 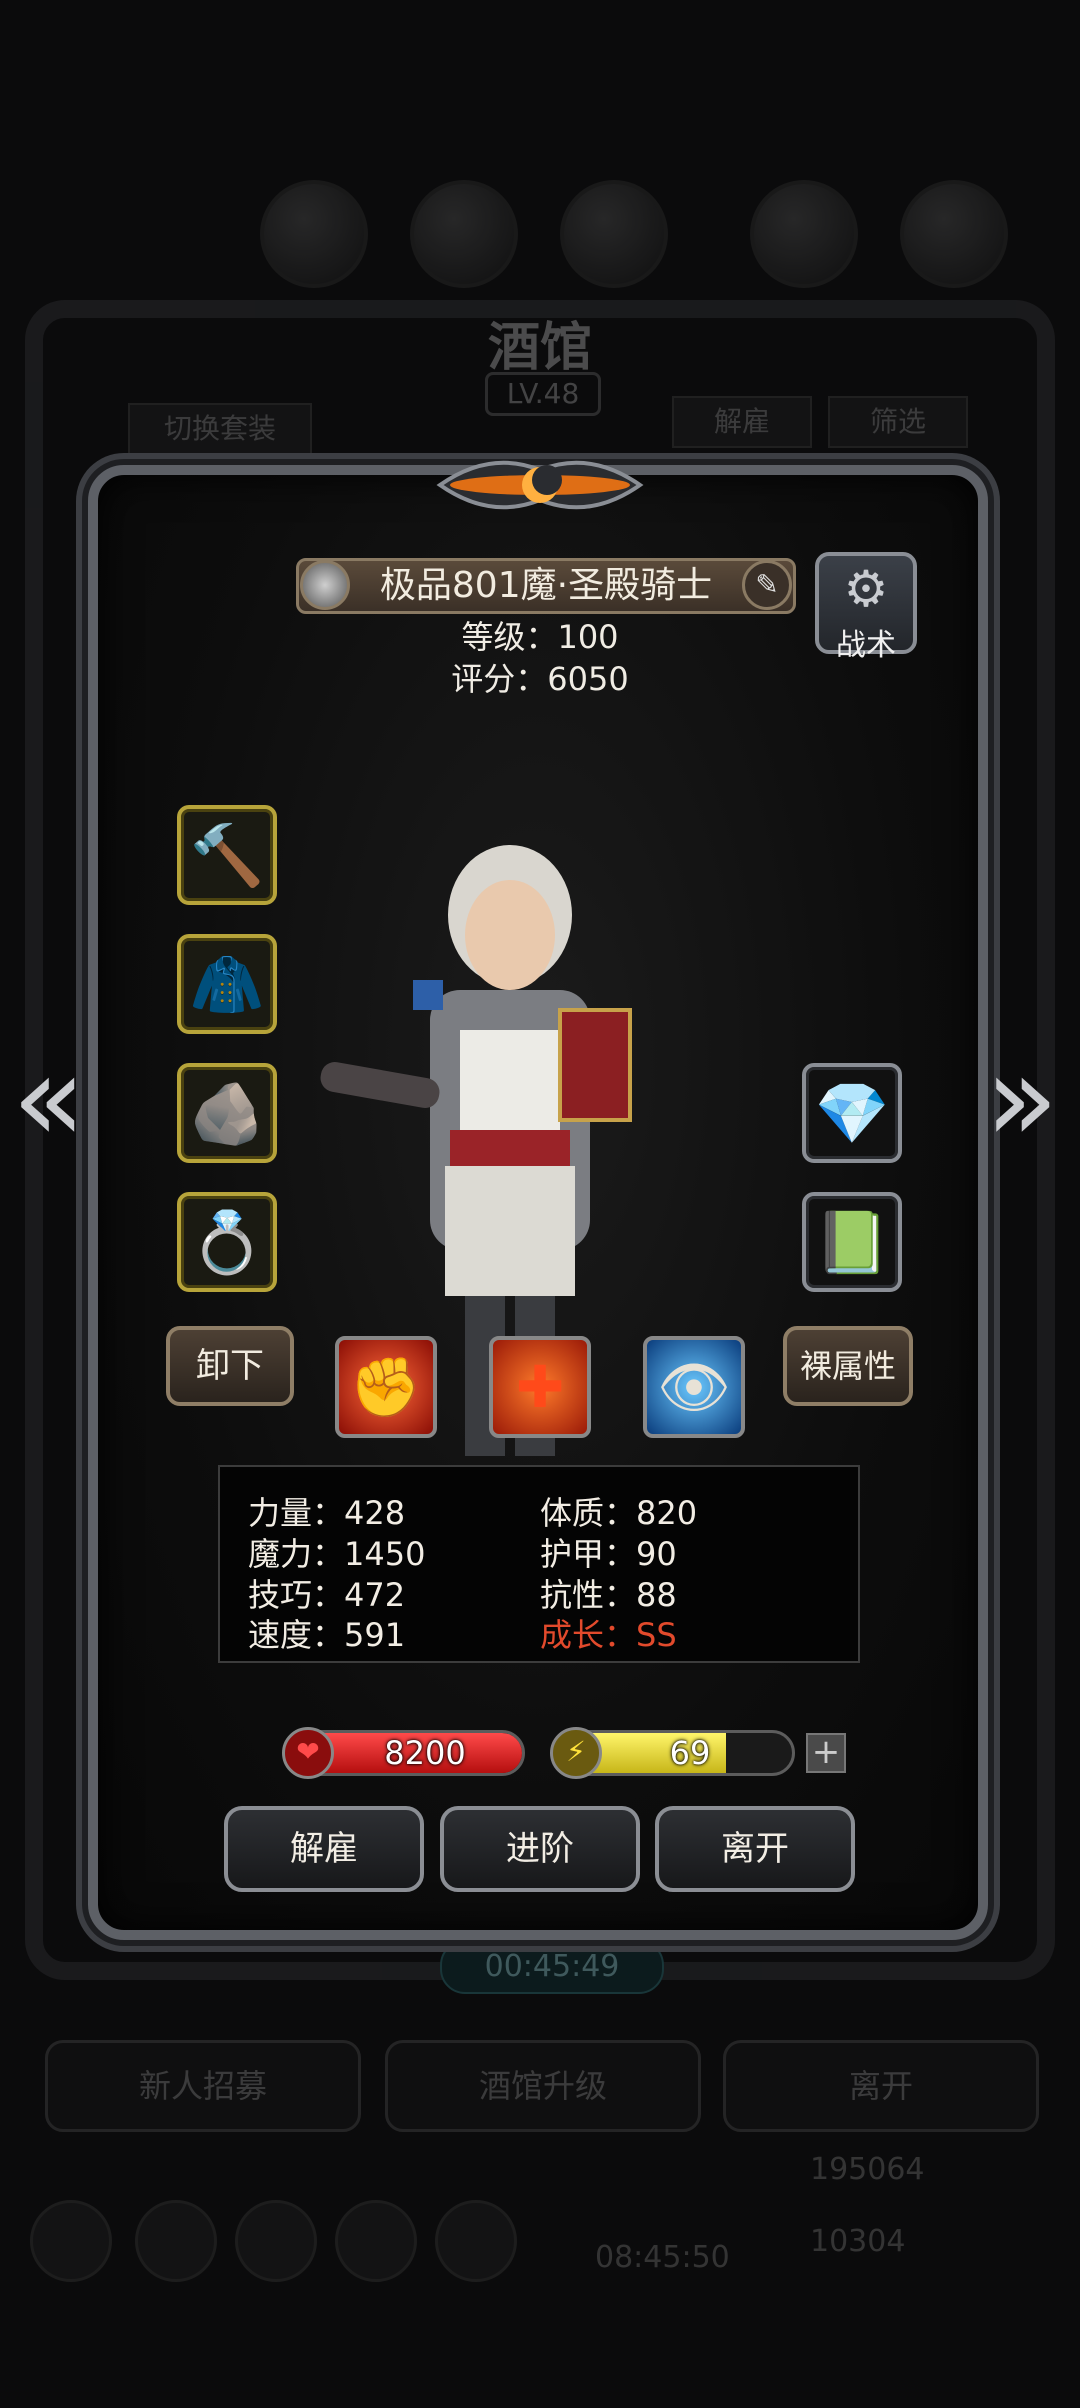 What do you see at coordinates (325, 585) in the screenshot?
I see `medal-icon` at bounding box center [325, 585].